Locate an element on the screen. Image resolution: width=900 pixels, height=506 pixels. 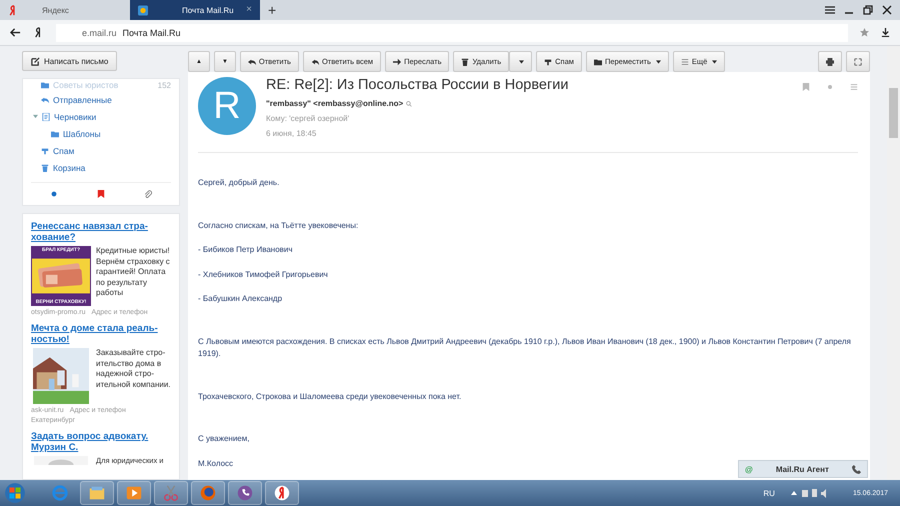
read-dot-icon is located at coordinates (830, 87).